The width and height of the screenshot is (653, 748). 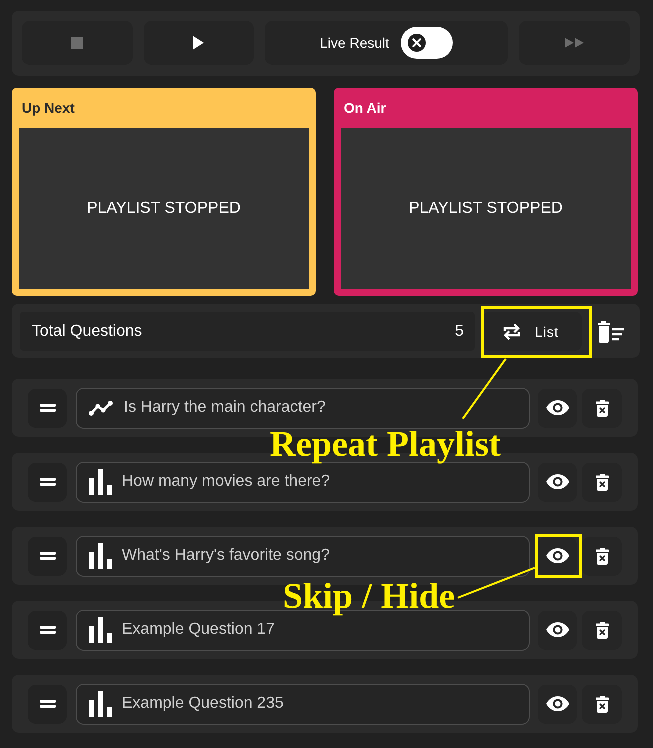 What do you see at coordinates (303, 408) in the screenshot?
I see `question-item: Is Harry the main character?` at bounding box center [303, 408].